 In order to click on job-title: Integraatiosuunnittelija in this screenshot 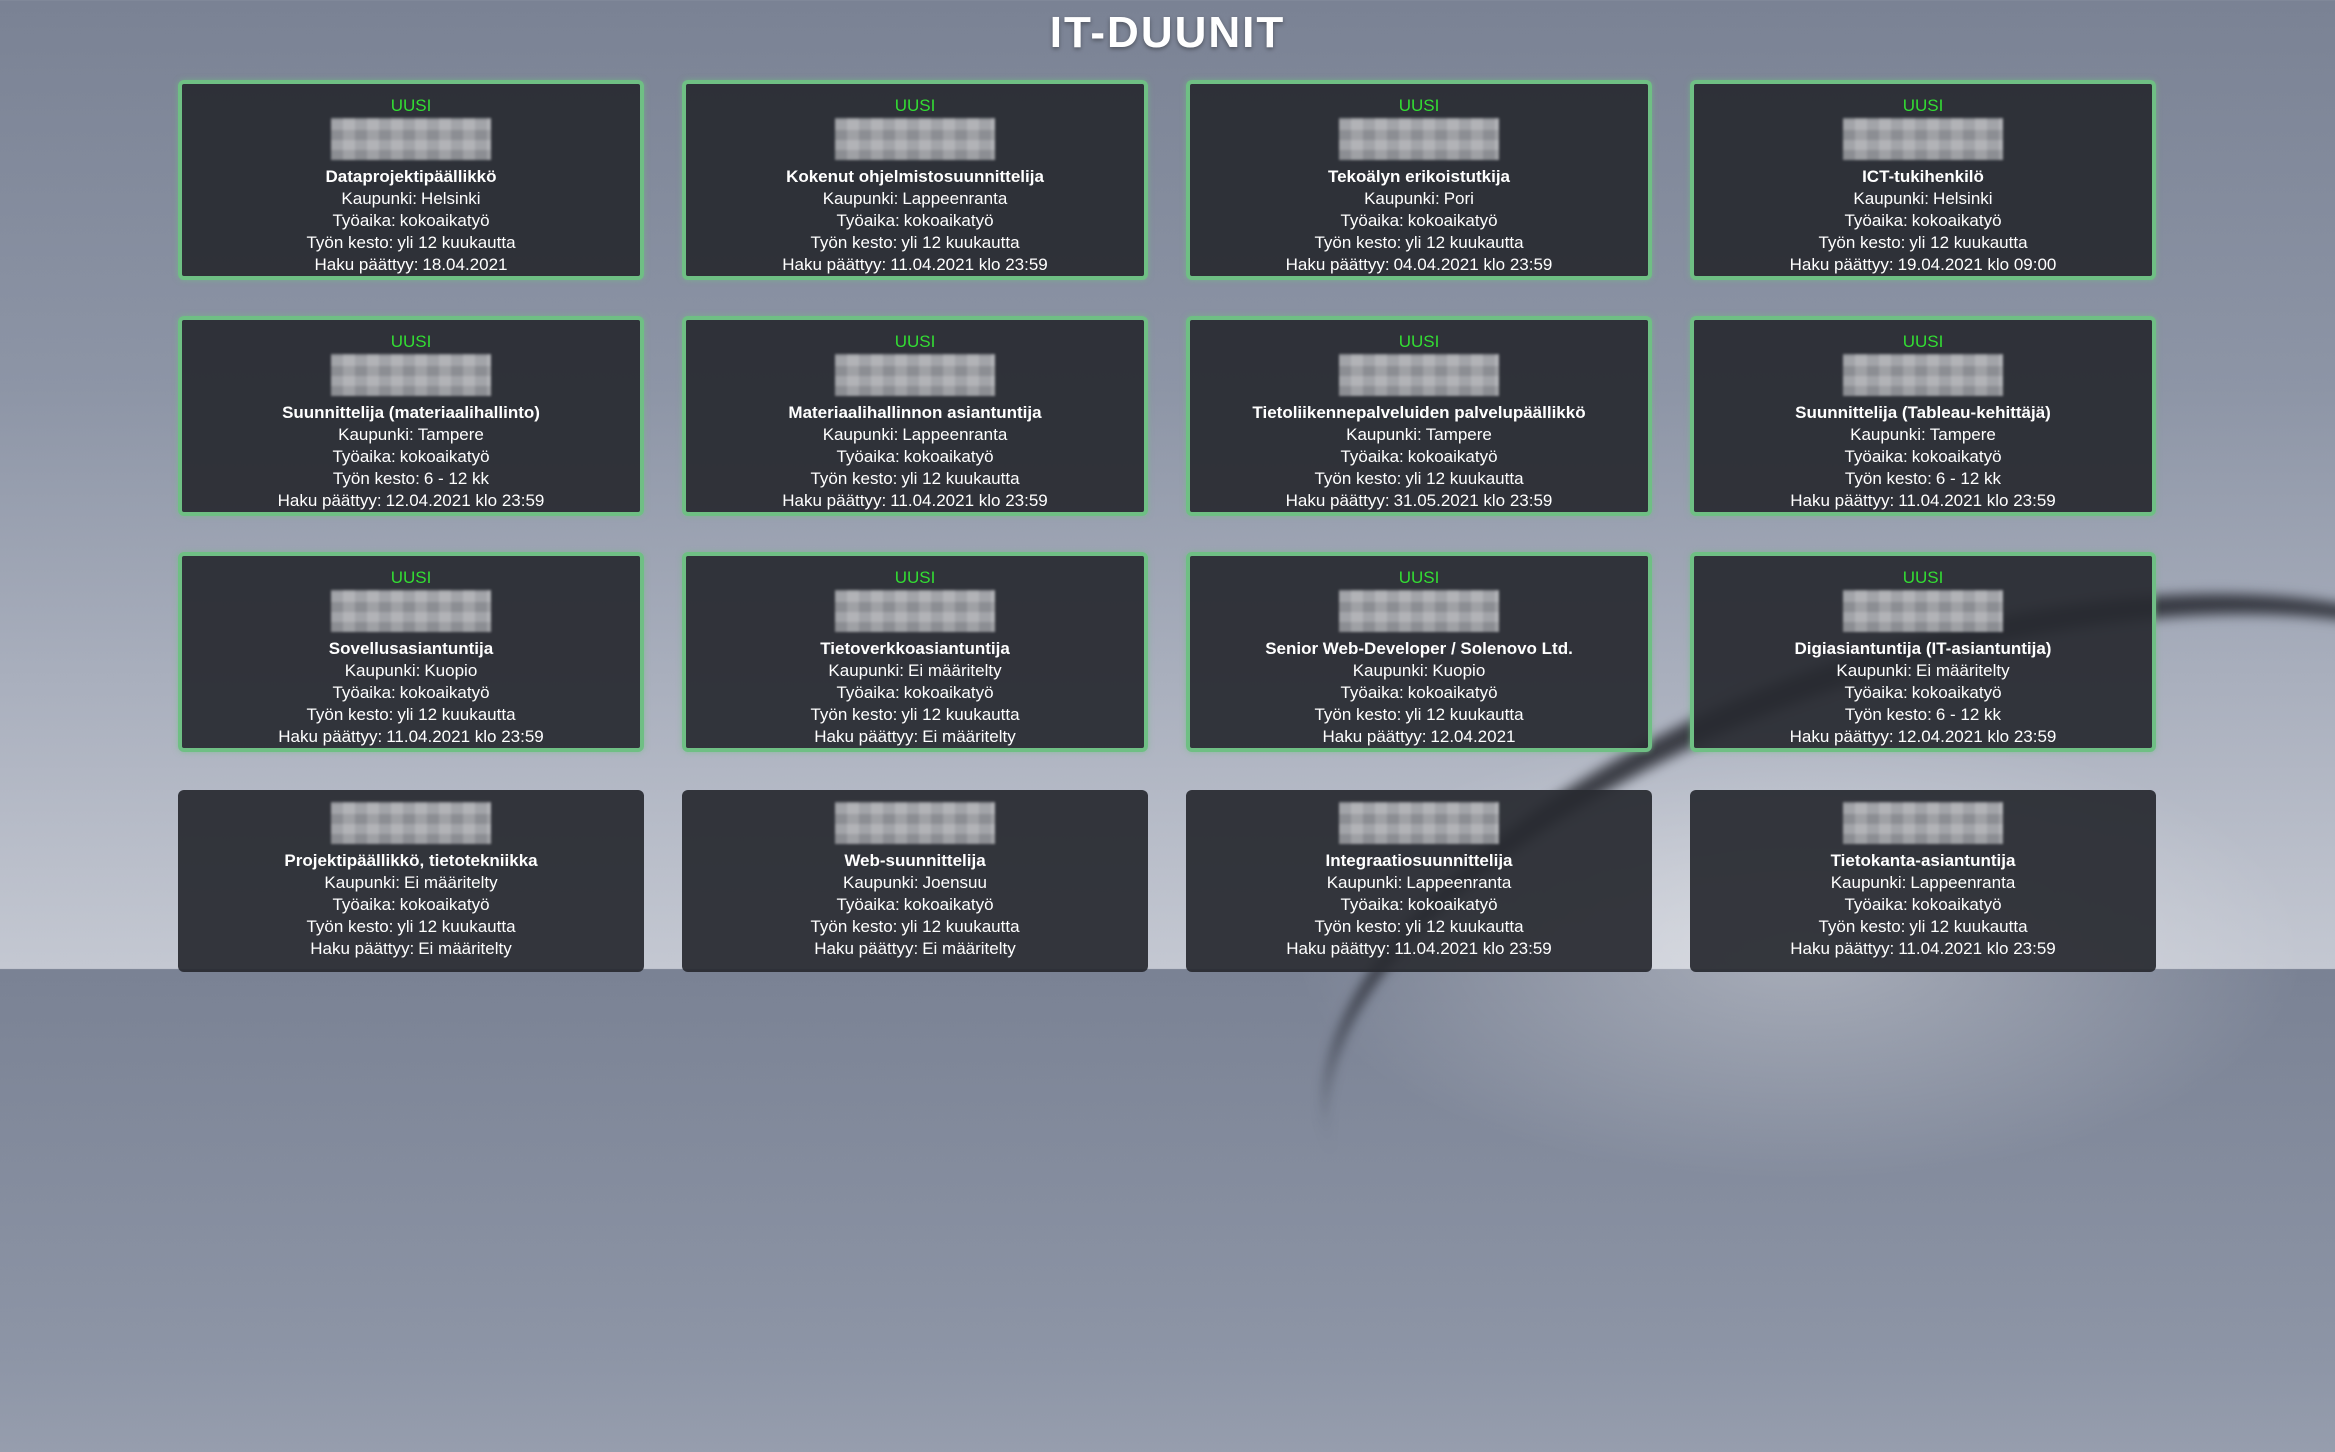, I will do `click(1419, 861)`.